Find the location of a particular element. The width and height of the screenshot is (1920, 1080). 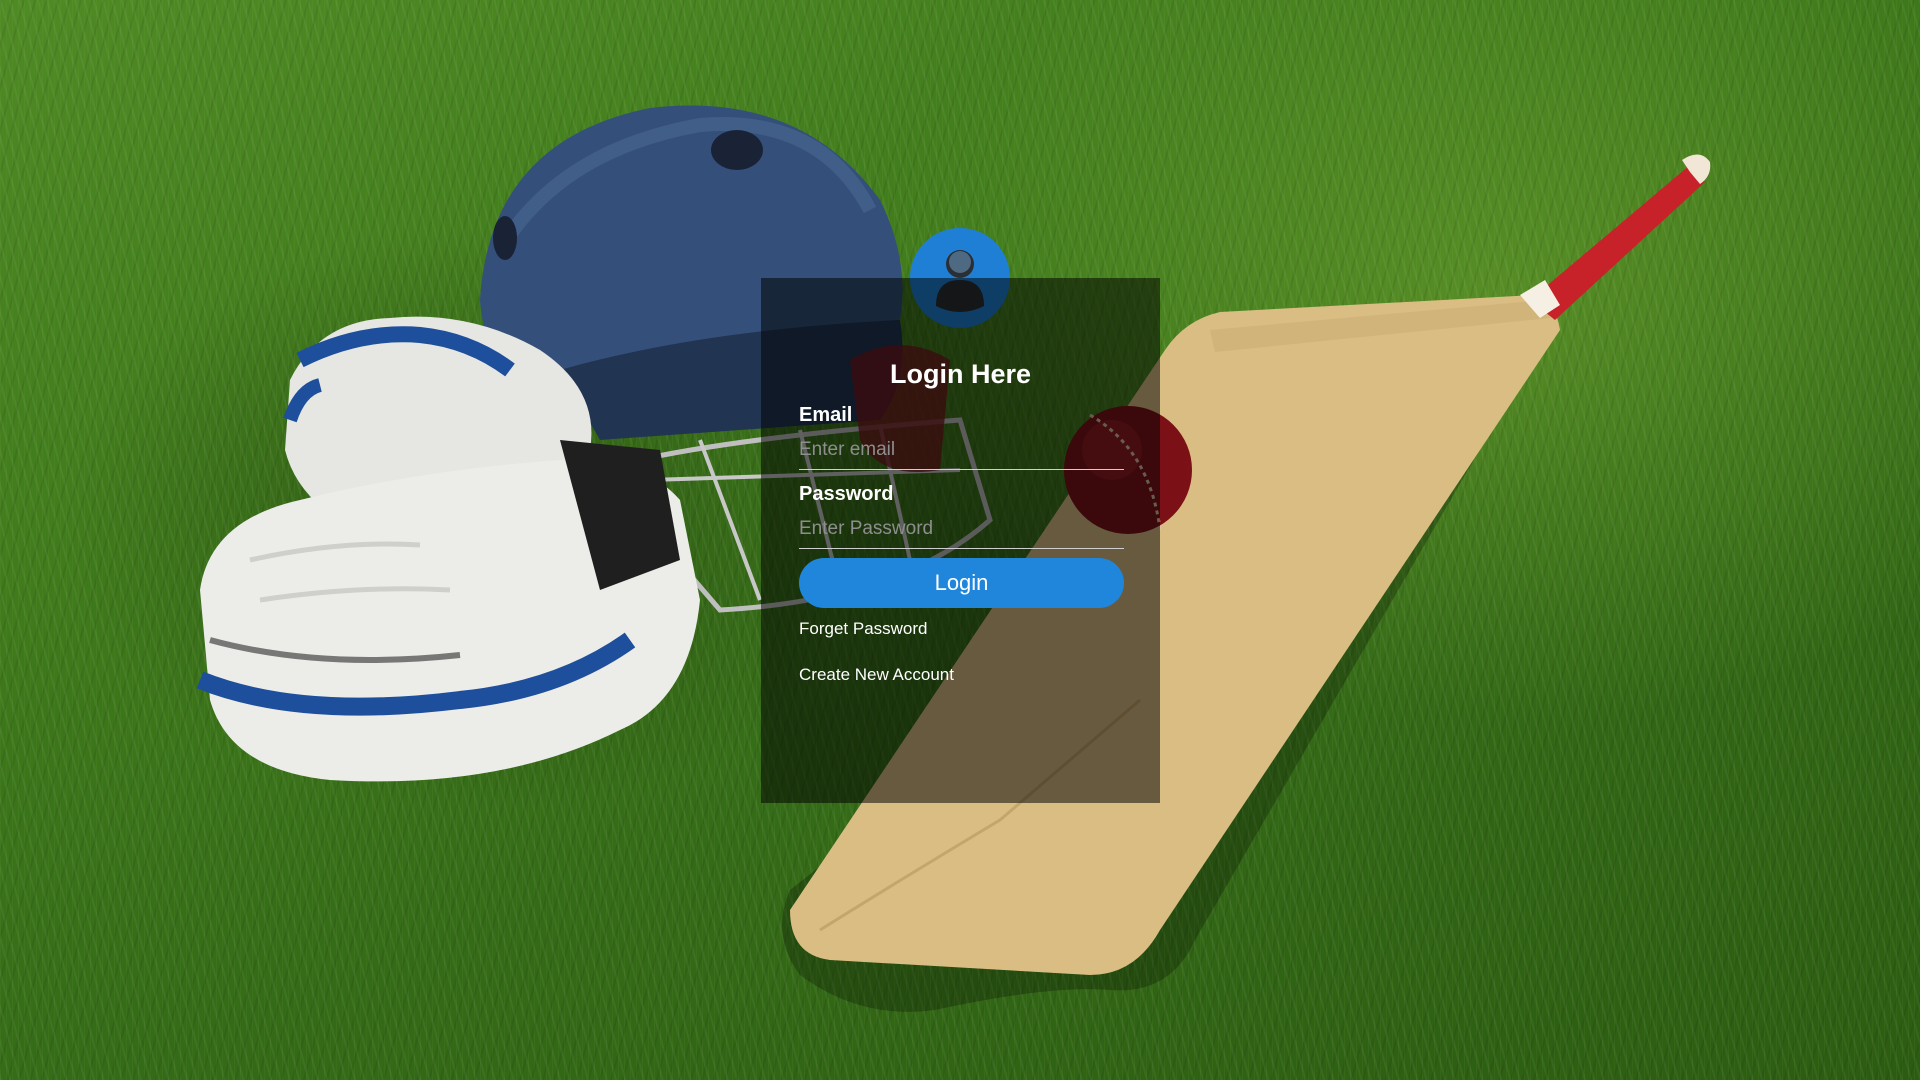

login-title: Login Here is located at coordinates (960, 374).